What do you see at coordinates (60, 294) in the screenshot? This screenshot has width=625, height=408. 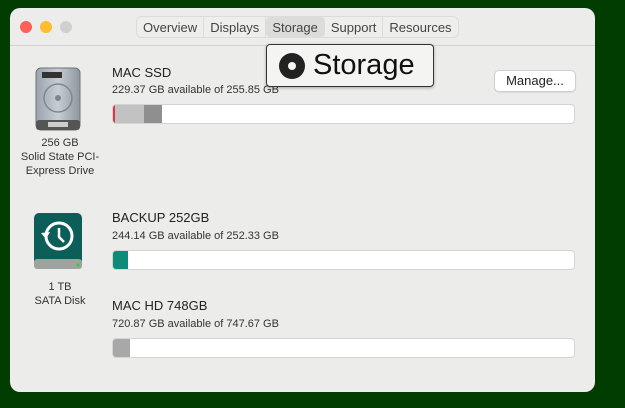 I see `backup-caption: 1 TB SATA Disk` at bounding box center [60, 294].